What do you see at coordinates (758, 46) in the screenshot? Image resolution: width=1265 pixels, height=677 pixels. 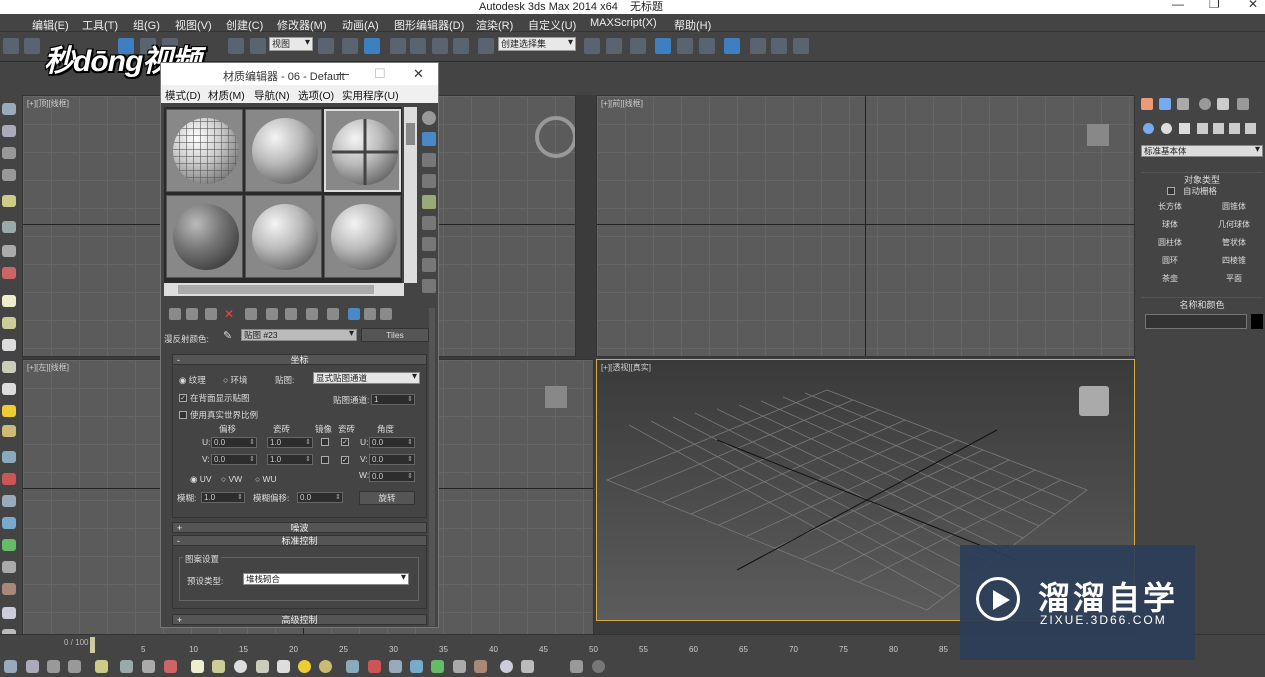 I see `render-setup-icon` at bounding box center [758, 46].